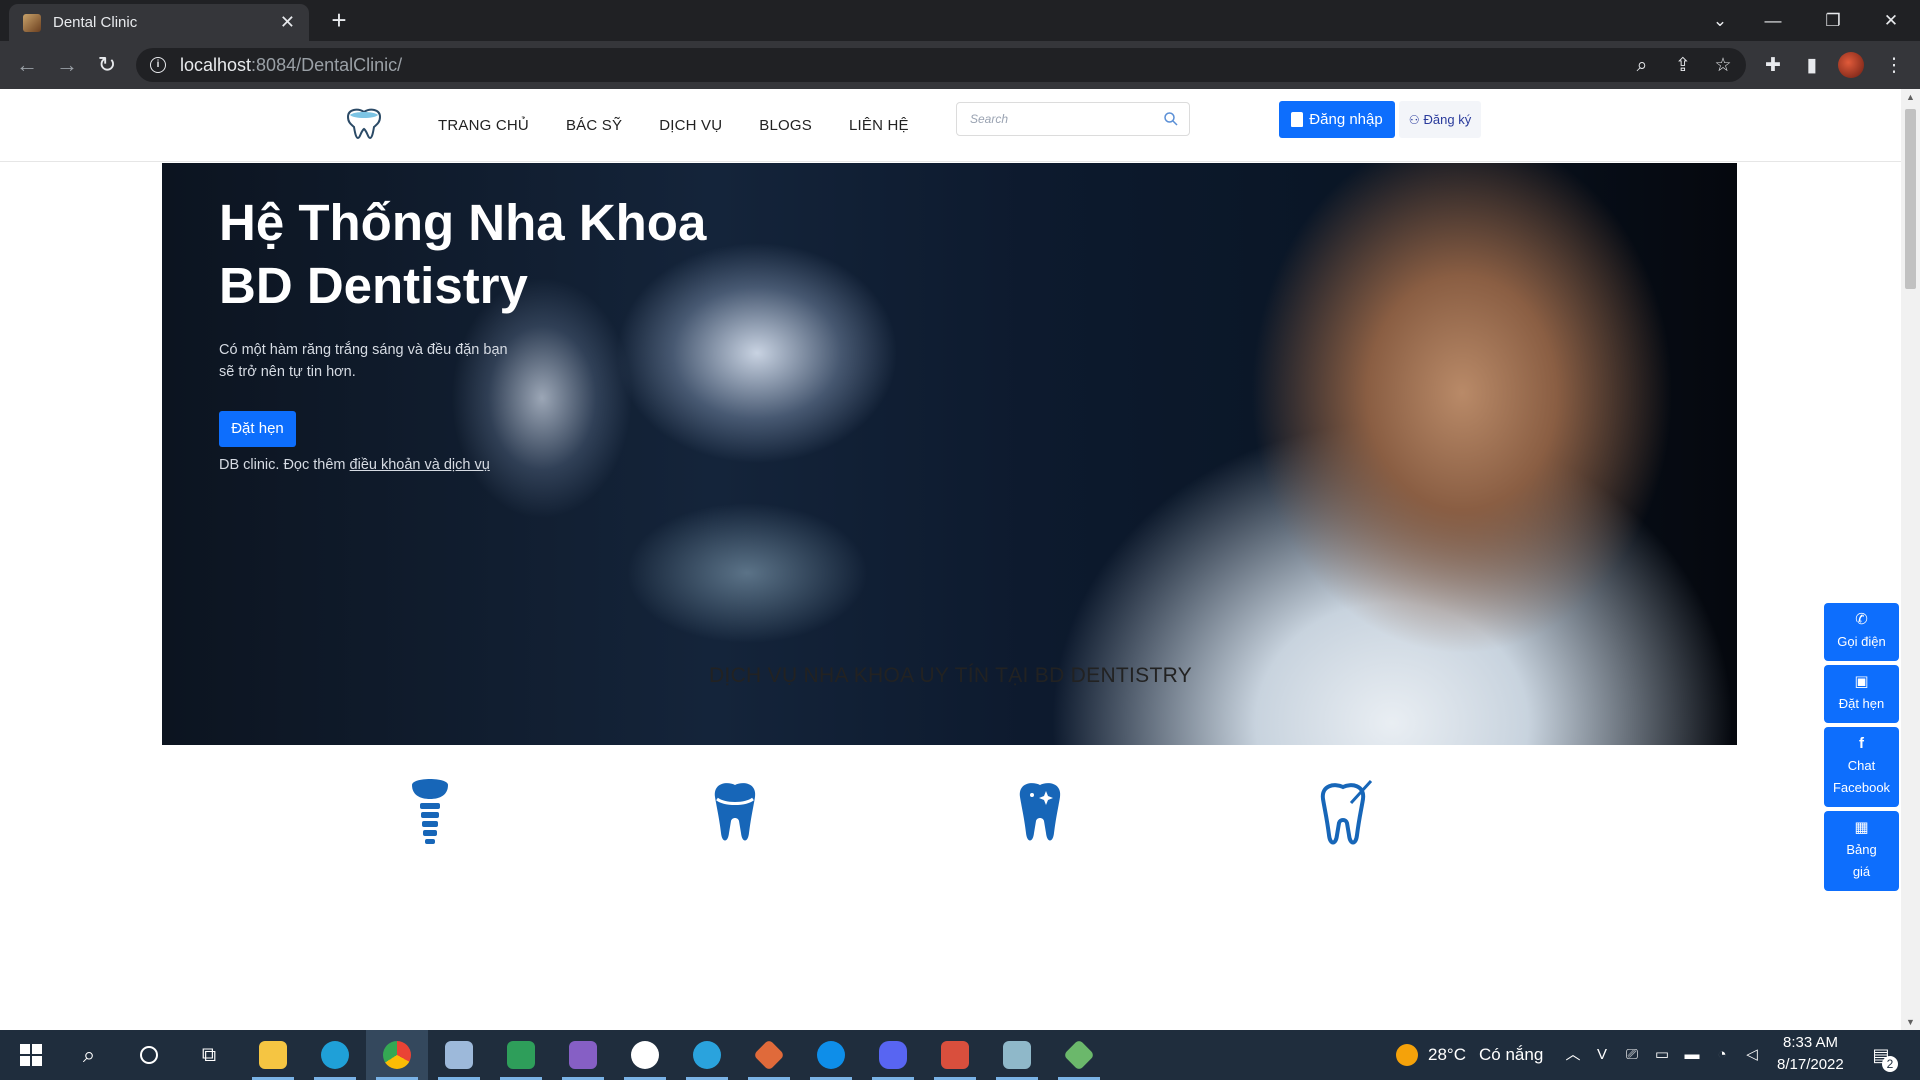  I want to click on nav-doctors: BÁC SỸ, so click(594, 125).